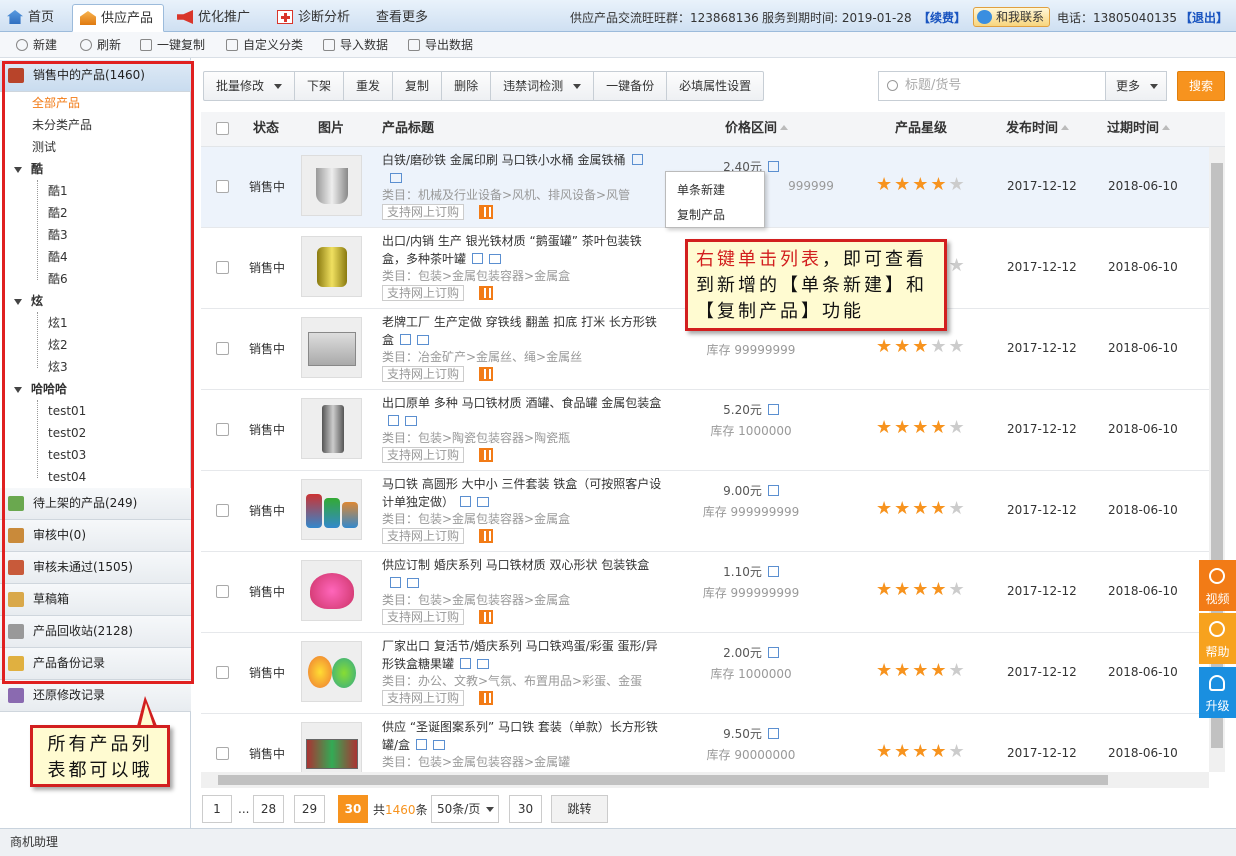 The height and width of the screenshot is (856, 1236). What do you see at coordinates (418, 86) in the screenshot?
I see `copy-button: 复制` at bounding box center [418, 86].